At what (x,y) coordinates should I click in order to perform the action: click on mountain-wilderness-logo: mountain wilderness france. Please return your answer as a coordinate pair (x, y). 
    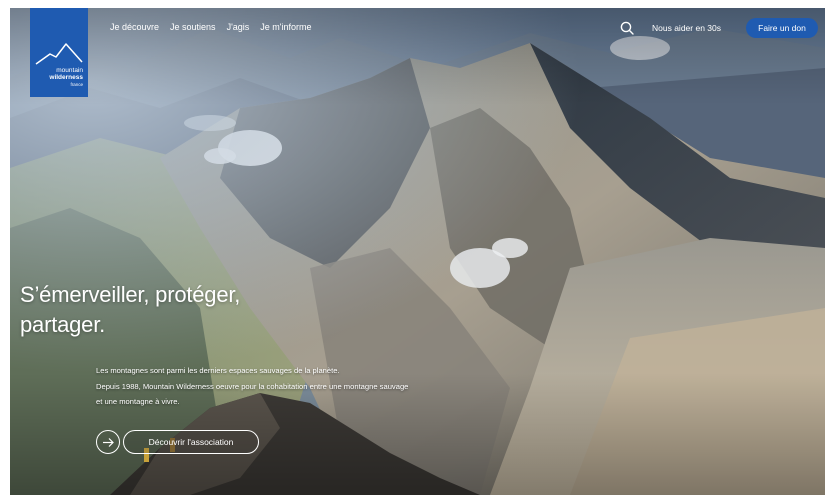
    Looking at the image, I should click on (59, 52).